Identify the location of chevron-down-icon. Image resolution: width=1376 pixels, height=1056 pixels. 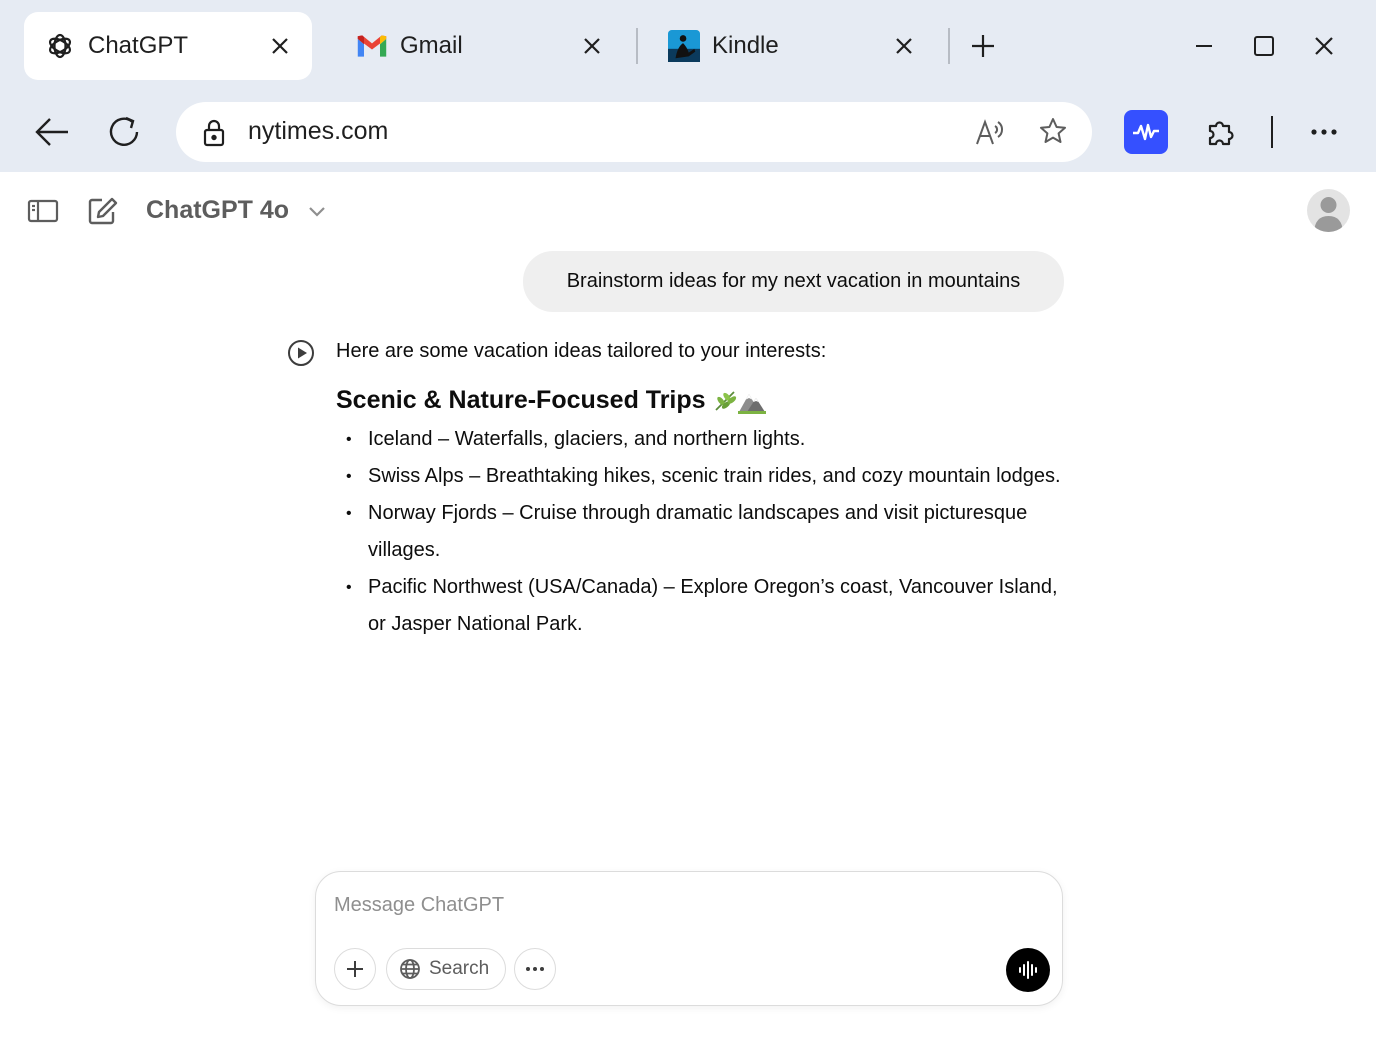
(317, 213).